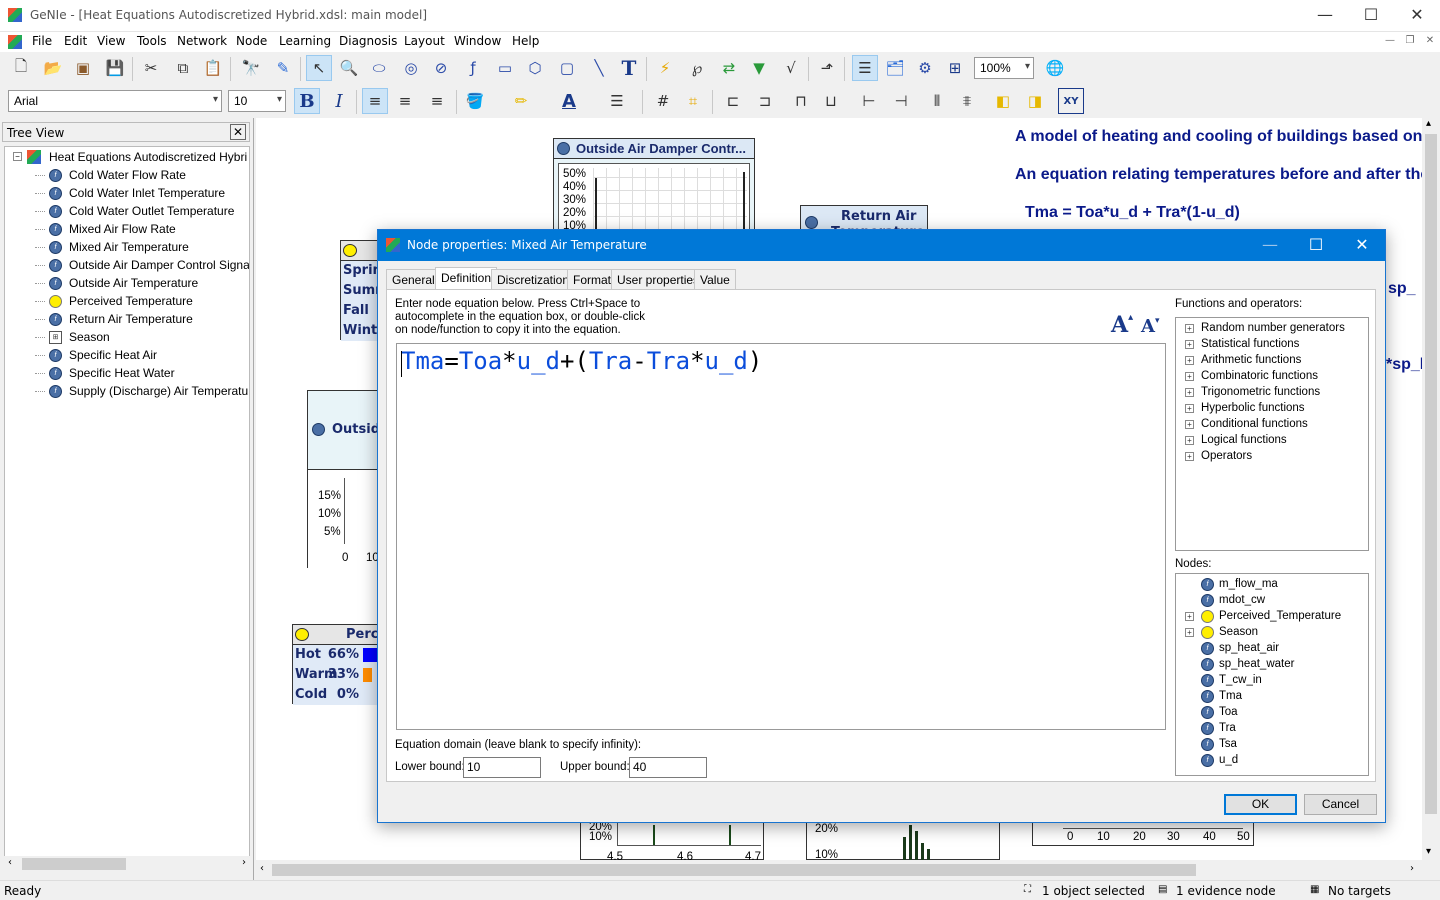  Describe the element at coordinates (127, 194) in the screenshot. I see `tree-item: f Cold Water Inlet Temperature` at that location.